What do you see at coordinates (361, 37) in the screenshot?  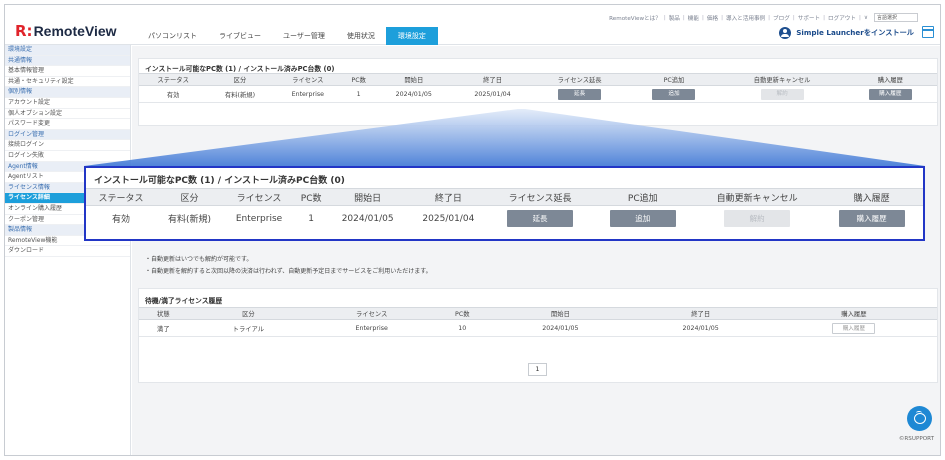 I see `nav-usage: 使用状況` at bounding box center [361, 37].